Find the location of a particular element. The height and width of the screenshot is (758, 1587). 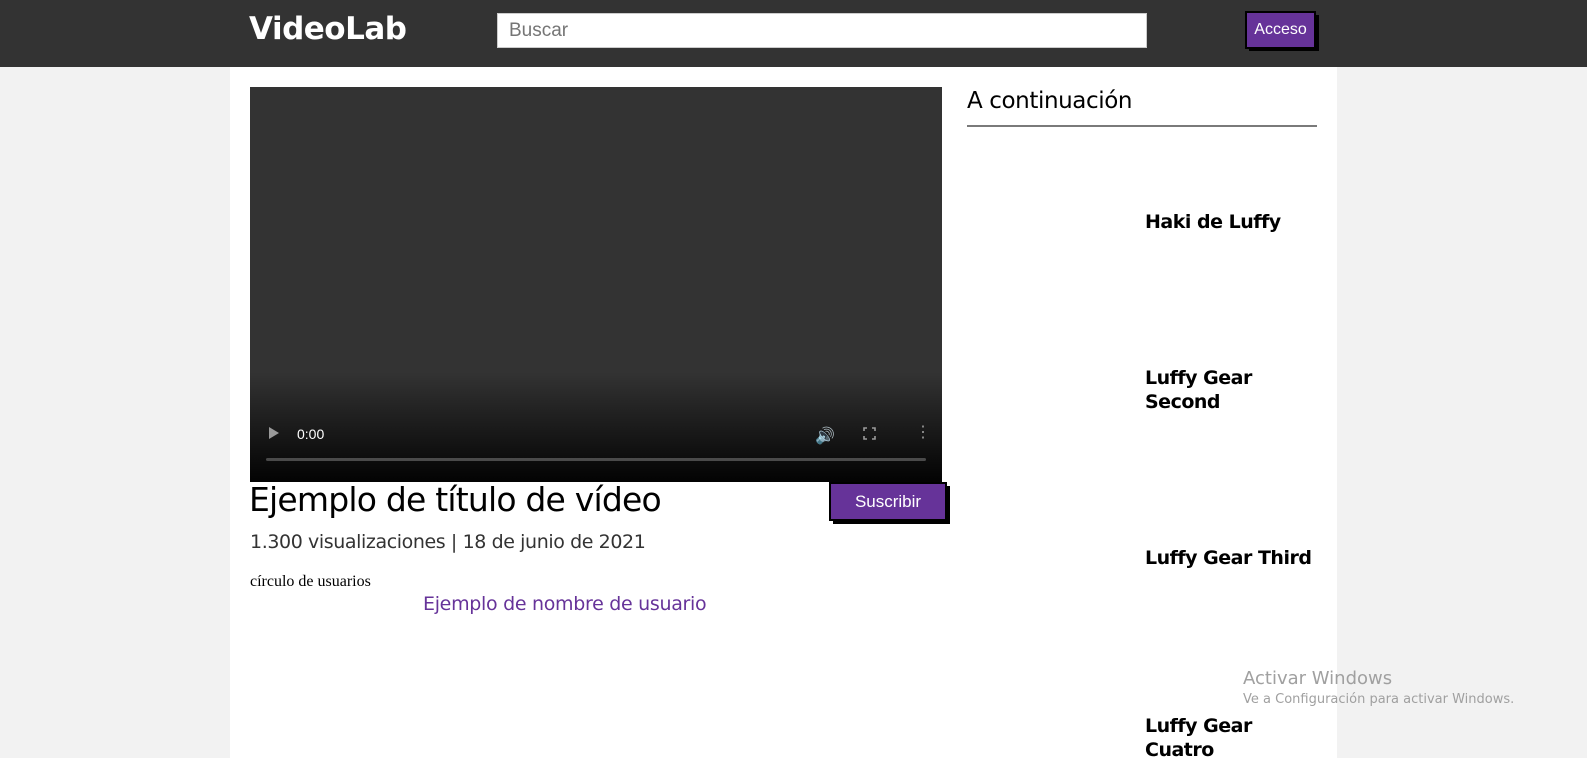

fullscreen-icon is located at coordinates (869, 433).